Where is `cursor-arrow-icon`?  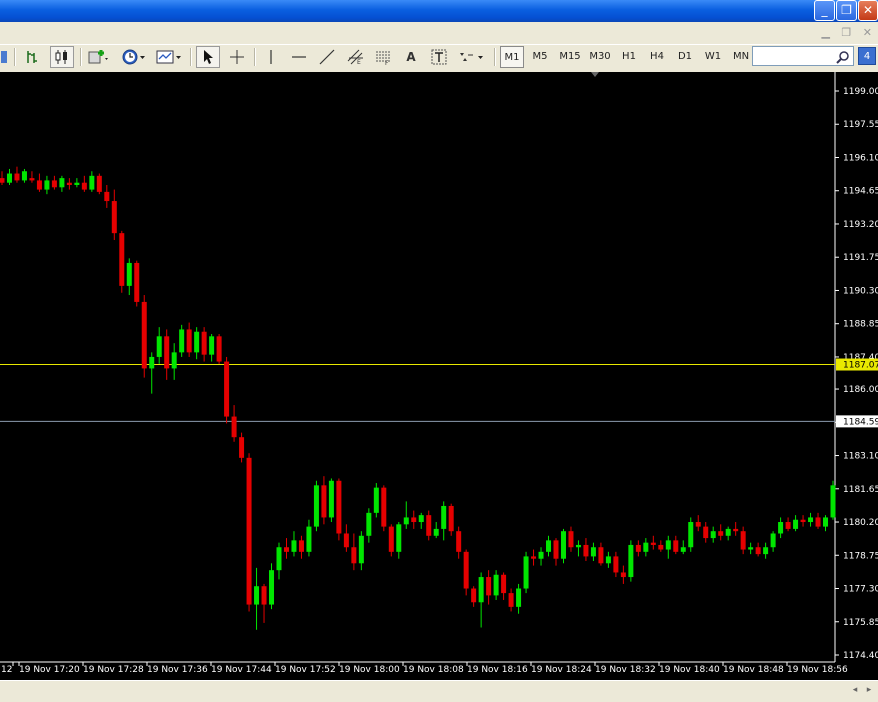 cursor-arrow-icon is located at coordinates (208, 57).